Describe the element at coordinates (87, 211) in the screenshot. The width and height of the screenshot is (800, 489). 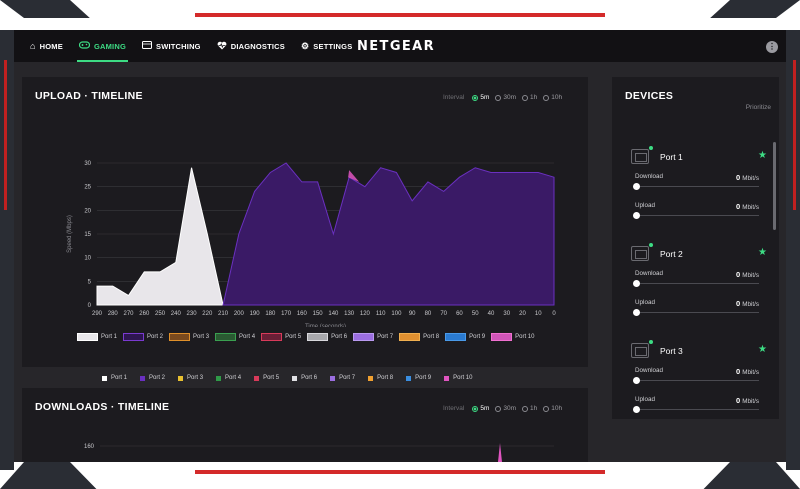
I see `y-tick-label: 20` at that location.